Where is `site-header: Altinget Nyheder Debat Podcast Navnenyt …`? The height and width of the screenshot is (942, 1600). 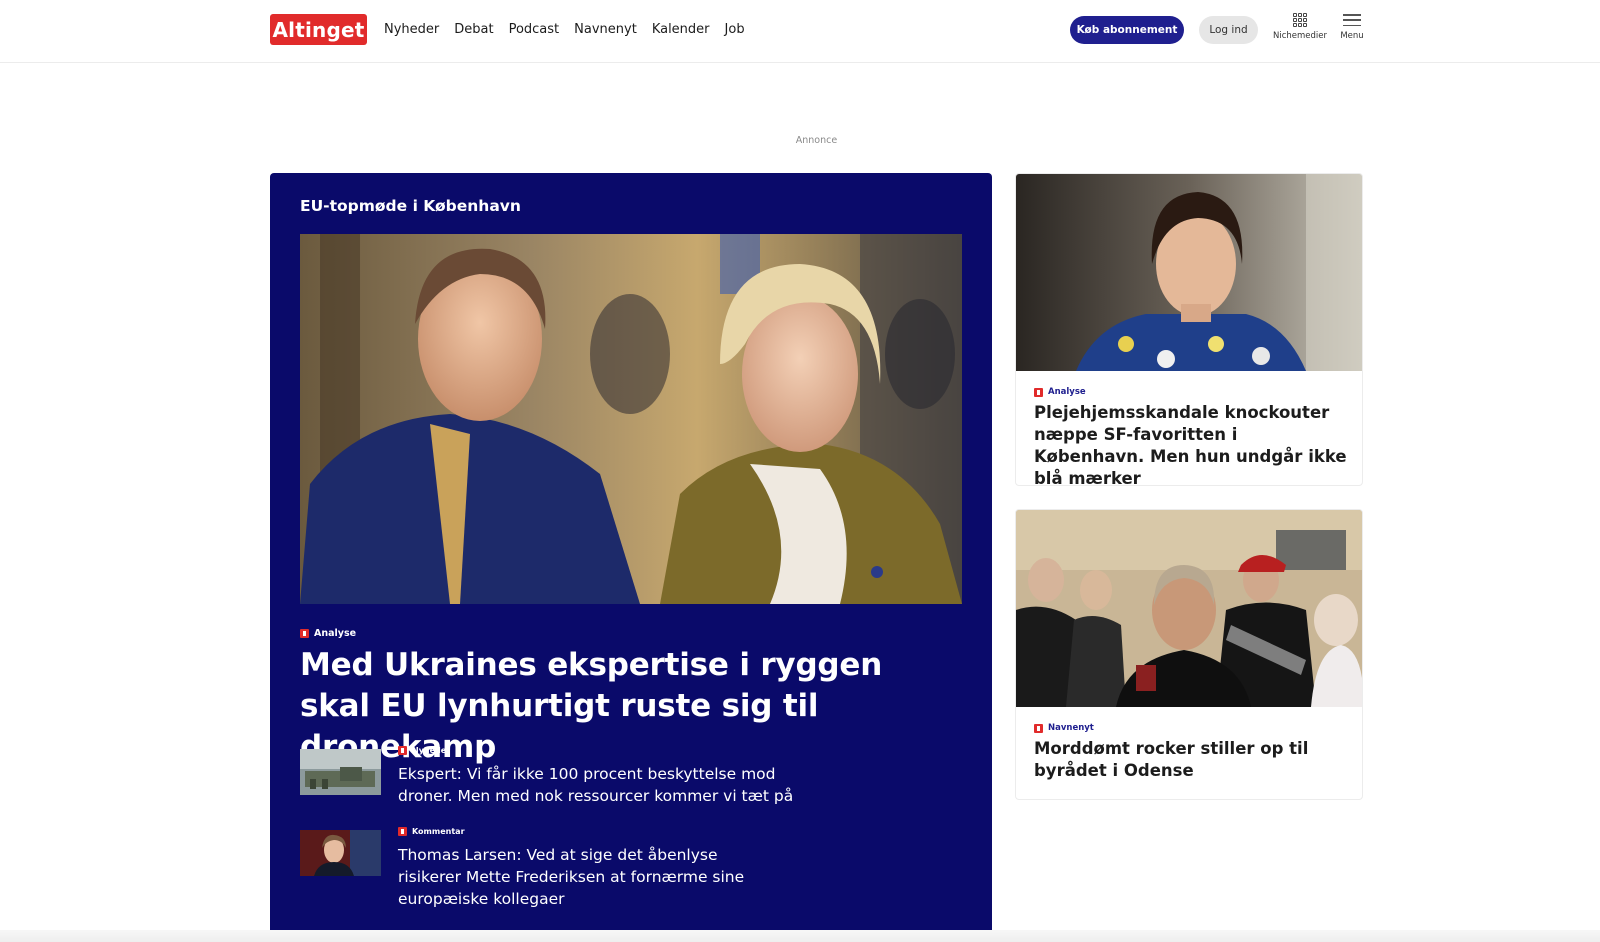
site-header: Altinget Nyheder Debat Podcast Navnenyt … is located at coordinates (800, 31).